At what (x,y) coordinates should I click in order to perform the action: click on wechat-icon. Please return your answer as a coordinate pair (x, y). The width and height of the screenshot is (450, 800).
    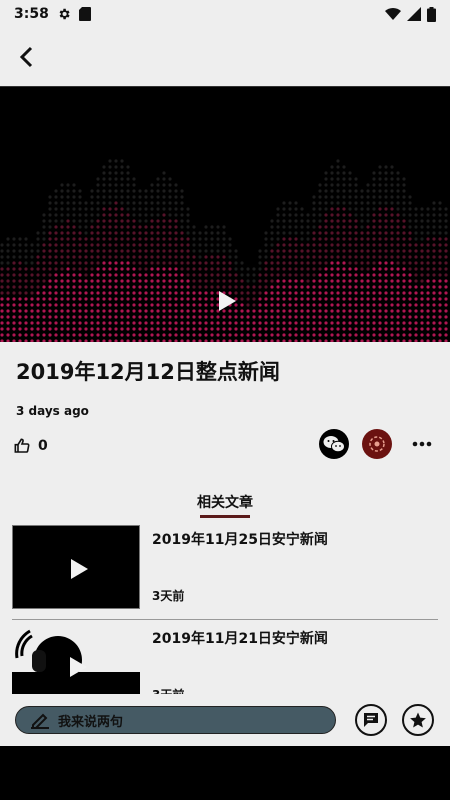
    Looking at the image, I should click on (334, 444).